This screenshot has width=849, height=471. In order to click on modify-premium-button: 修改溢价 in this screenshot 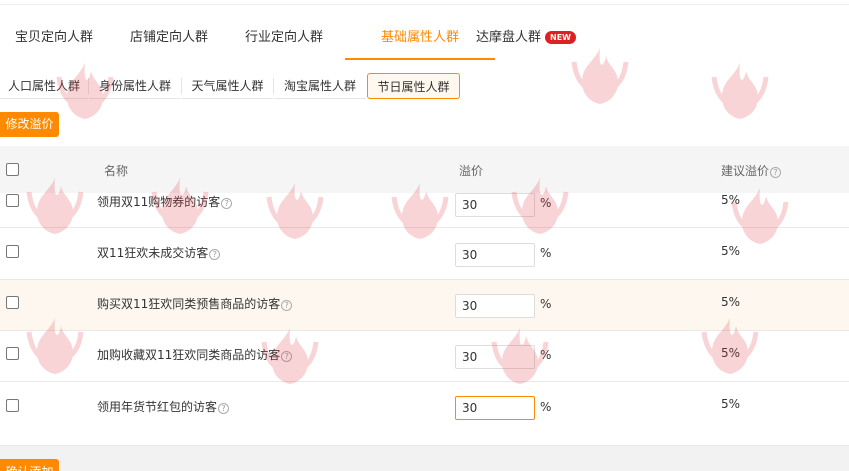, I will do `click(29, 124)`.